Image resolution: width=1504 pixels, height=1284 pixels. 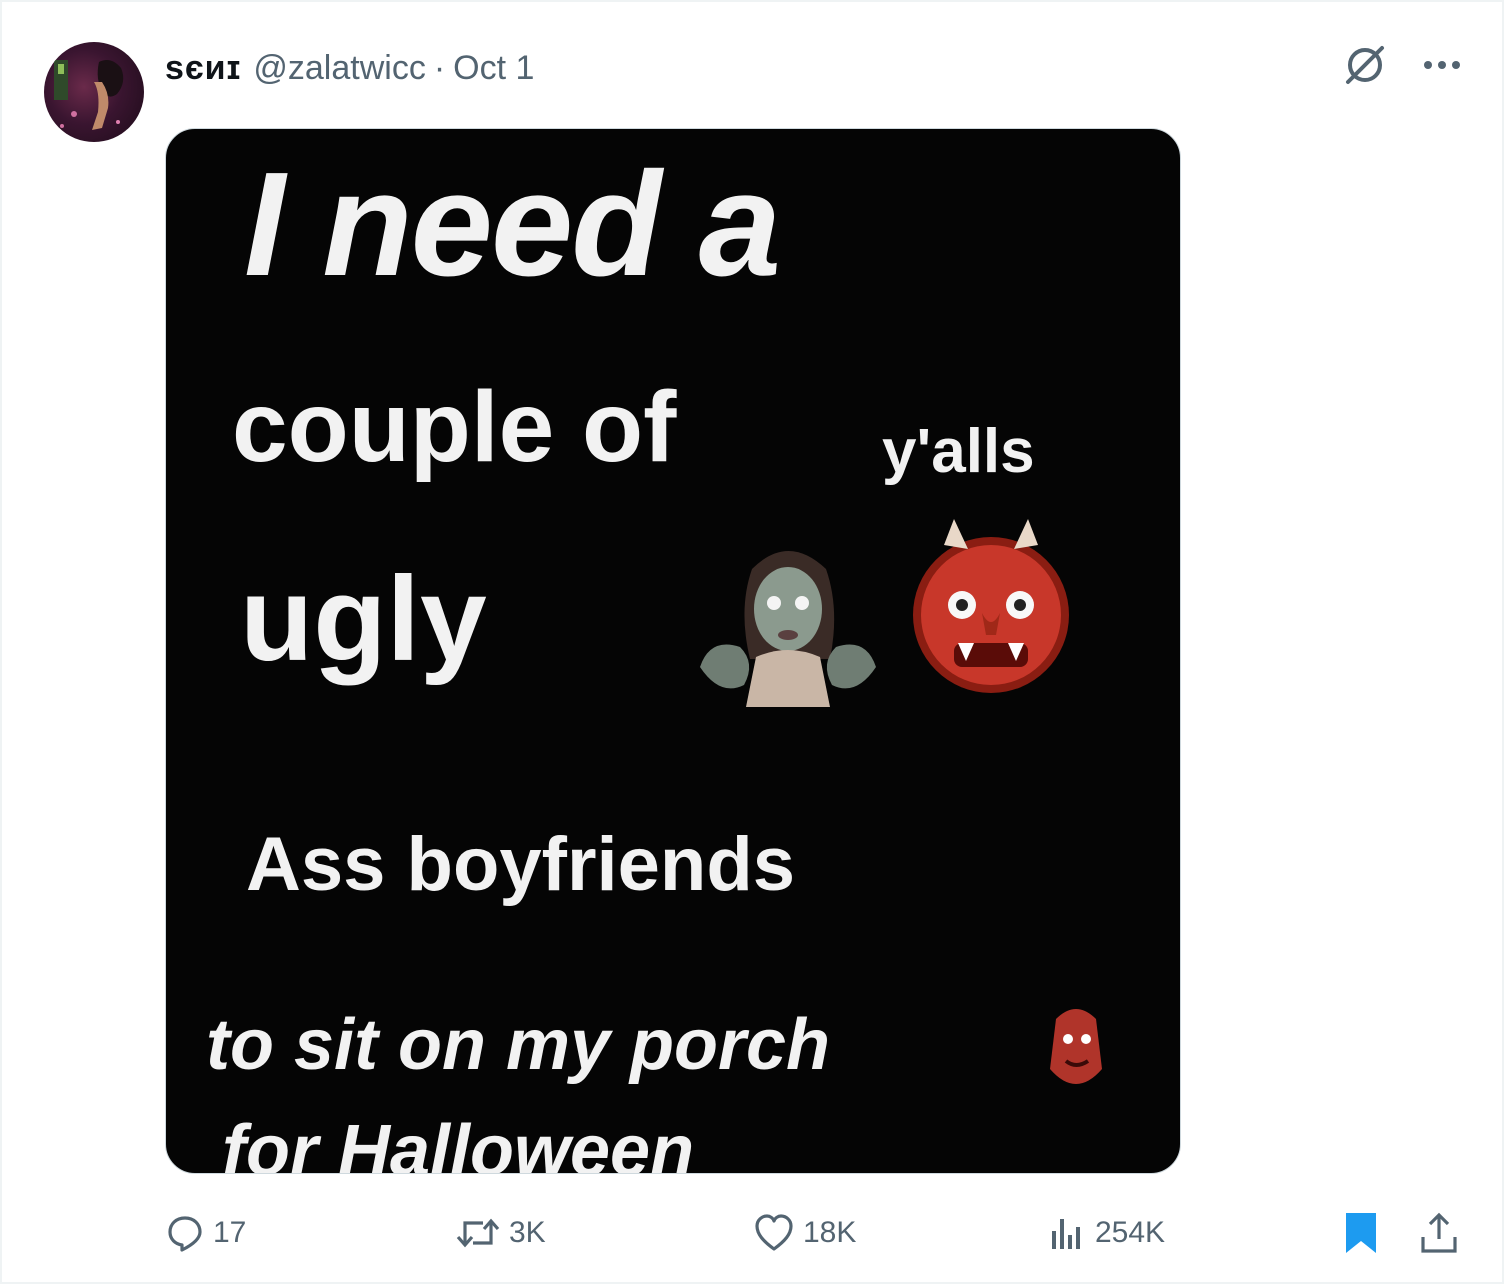 What do you see at coordinates (521, 864) in the screenshot?
I see `media-text-line-4: Ass boyfriends` at bounding box center [521, 864].